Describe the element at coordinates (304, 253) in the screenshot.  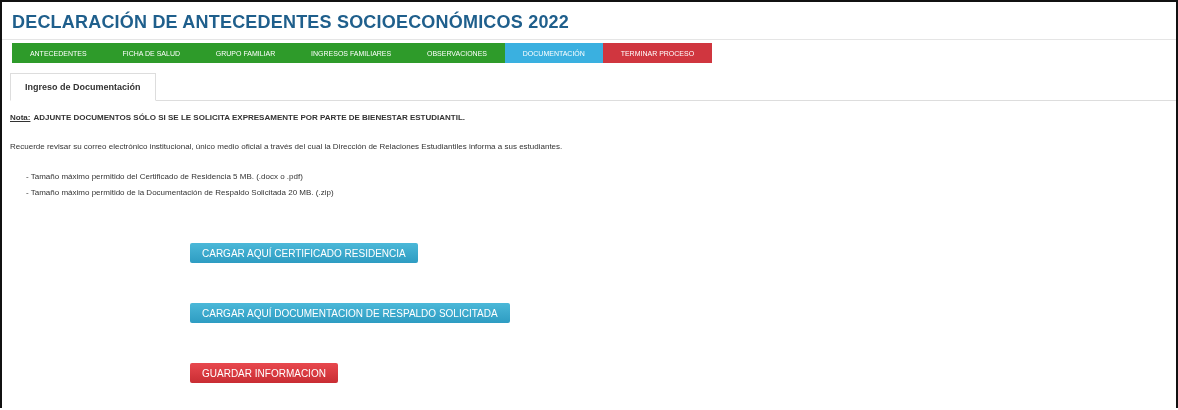
I see `upload-button: CARGAR AQUÍ CERTIFICADO RESIDENCIA` at that location.